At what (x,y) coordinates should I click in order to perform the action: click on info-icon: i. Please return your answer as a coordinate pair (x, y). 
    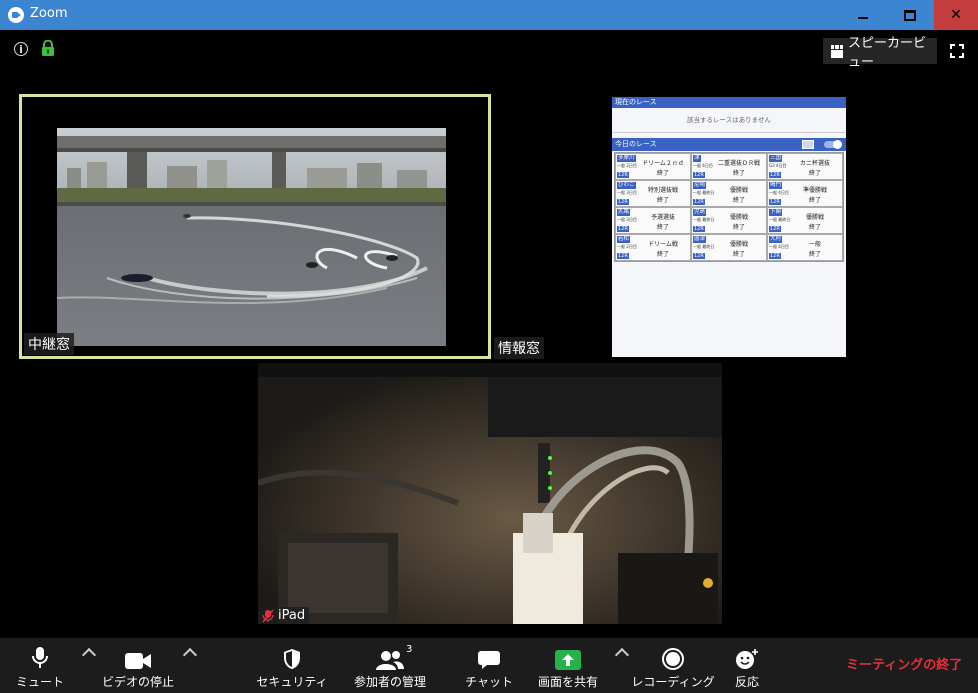
    Looking at the image, I should click on (21, 49).